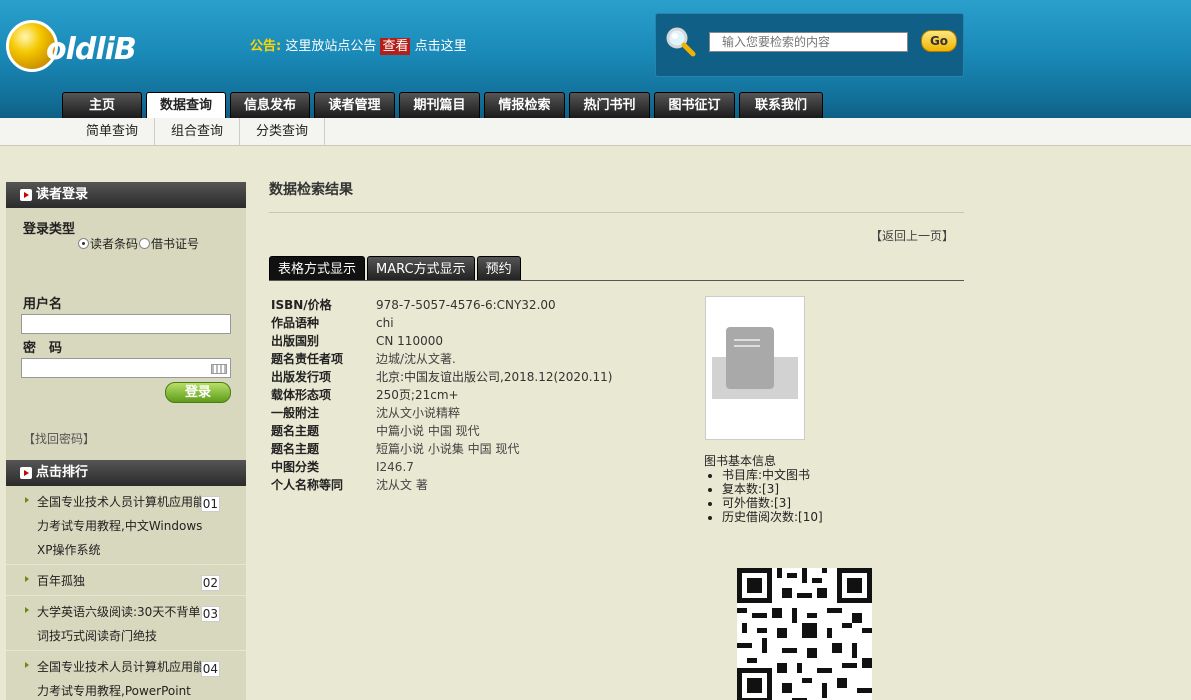  I want to click on rank-number: 02, so click(210, 583).